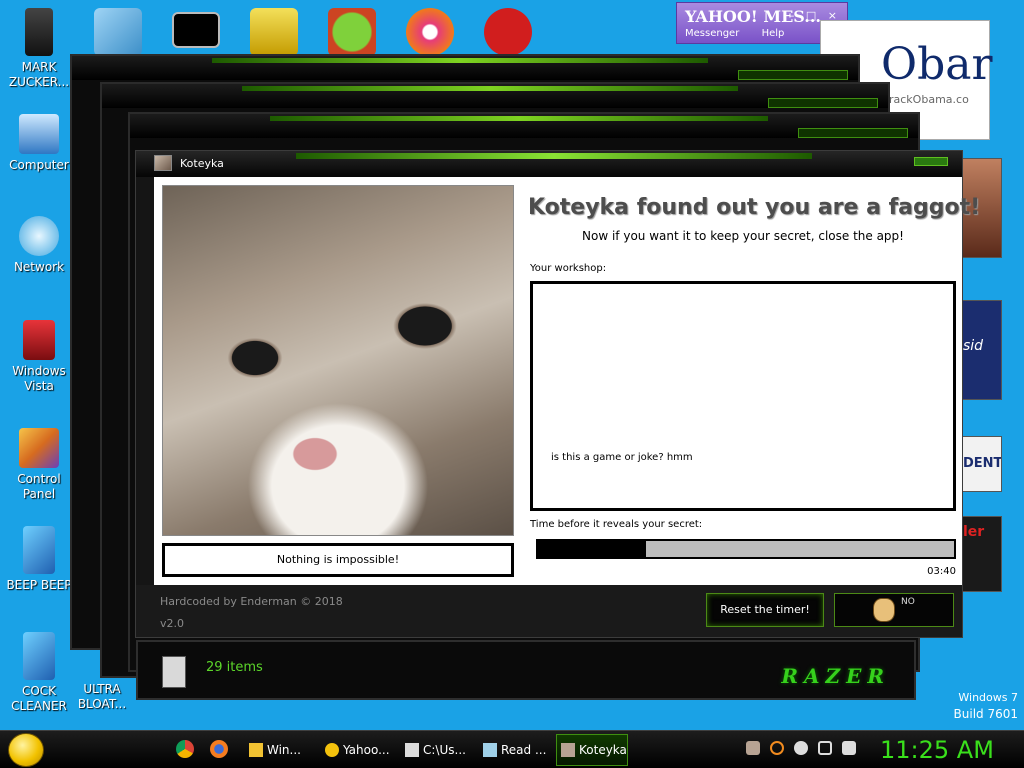  I want to click on angry-birds-icon, so click(352, 32).